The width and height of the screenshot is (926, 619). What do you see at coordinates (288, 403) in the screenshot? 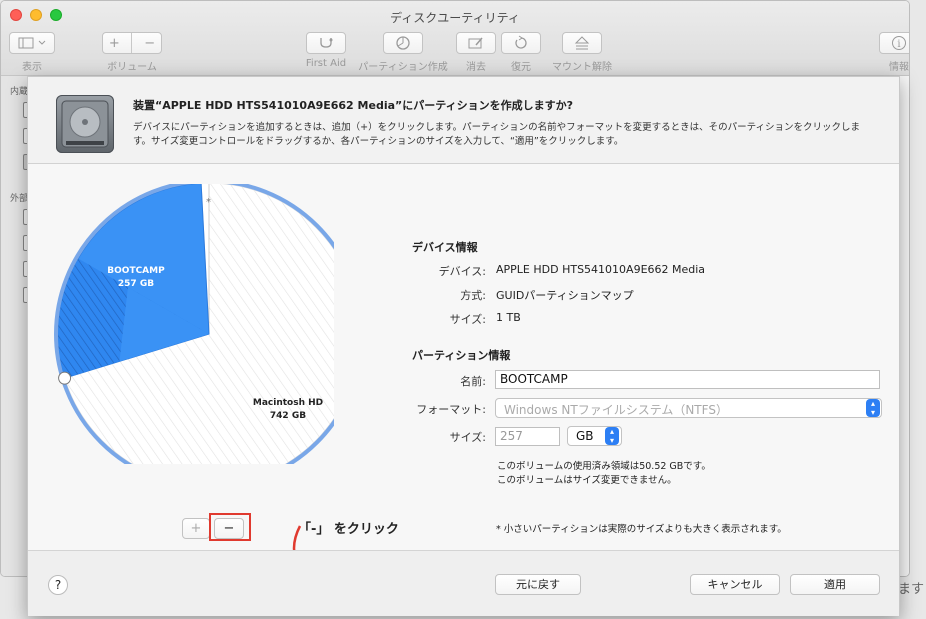
I see `macintosh-slice-label: Macintosh HD` at bounding box center [288, 403].